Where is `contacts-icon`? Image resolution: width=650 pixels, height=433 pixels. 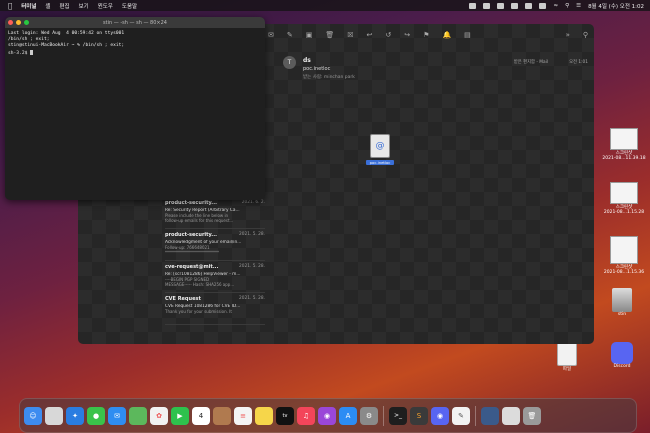
contacts-icon is located at coordinates (222, 415).